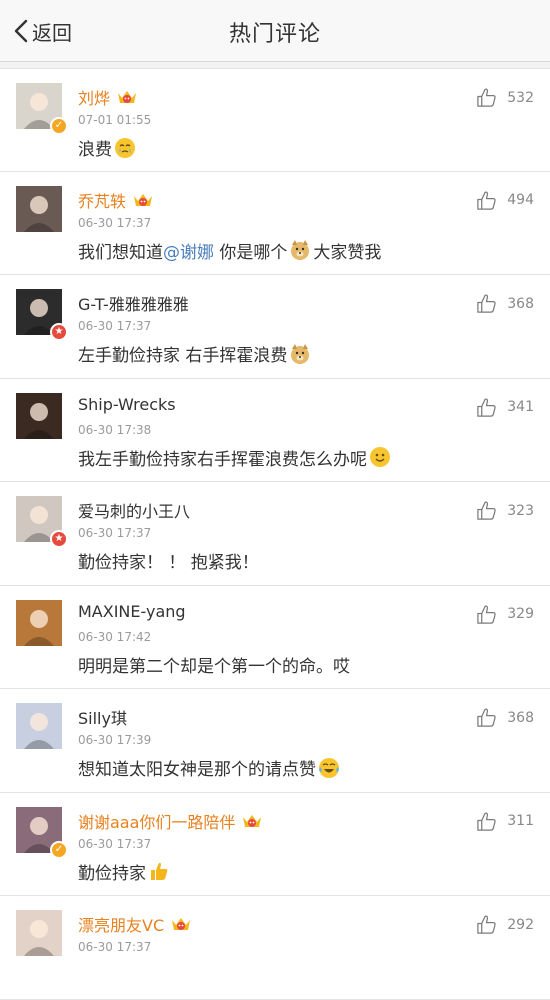 The height and width of the screenshot is (1000, 550). What do you see at coordinates (102, 201) in the screenshot?
I see `author-name: 乔芃轶` at bounding box center [102, 201].